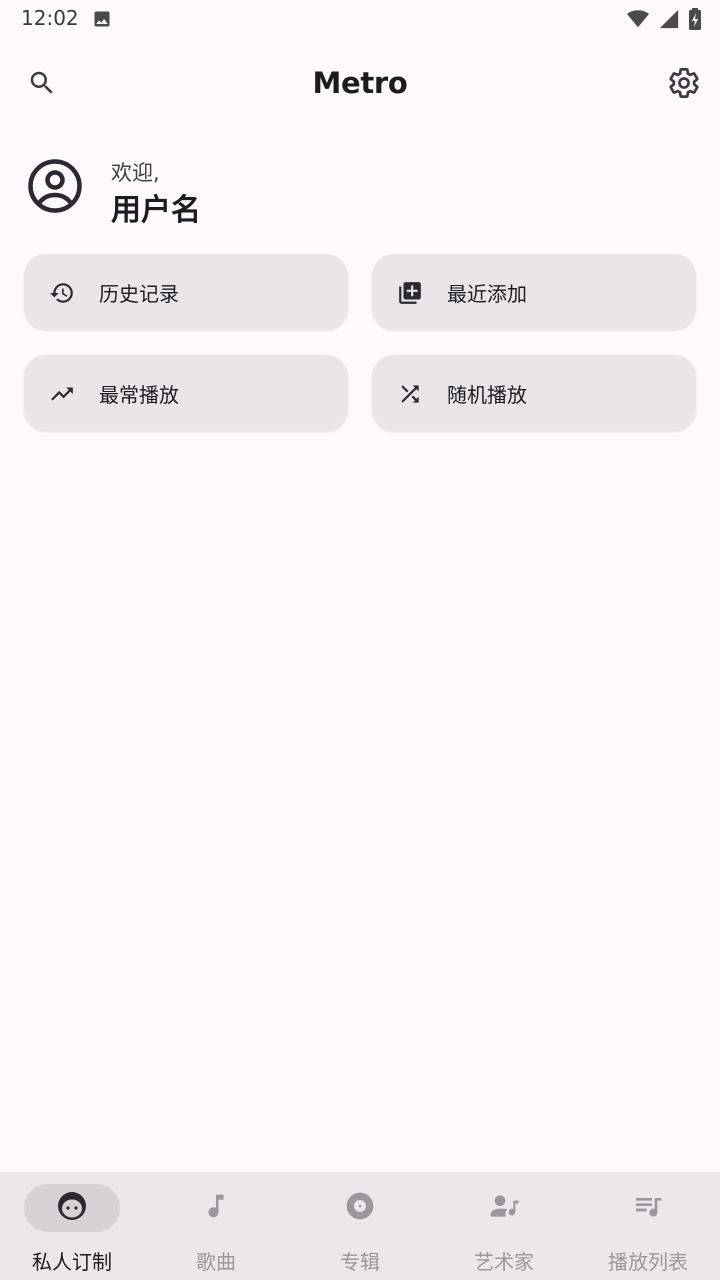  I want to click on welcome-text: 欢迎,, so click(135, 173).